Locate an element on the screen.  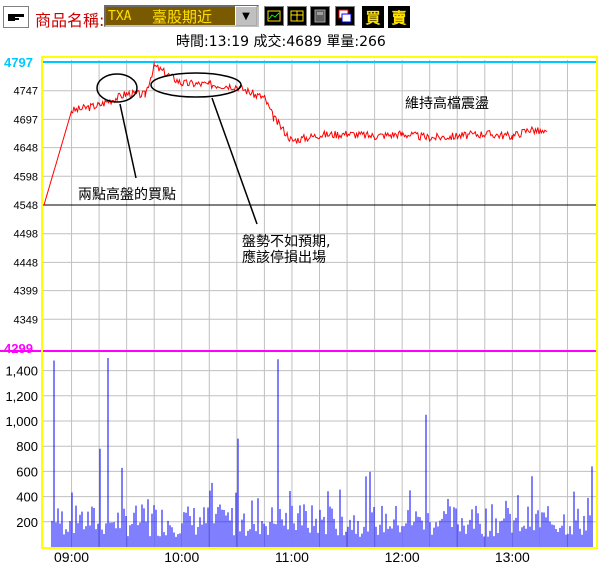
volume-tick-label: 800 is located at coordinates (27, 446).